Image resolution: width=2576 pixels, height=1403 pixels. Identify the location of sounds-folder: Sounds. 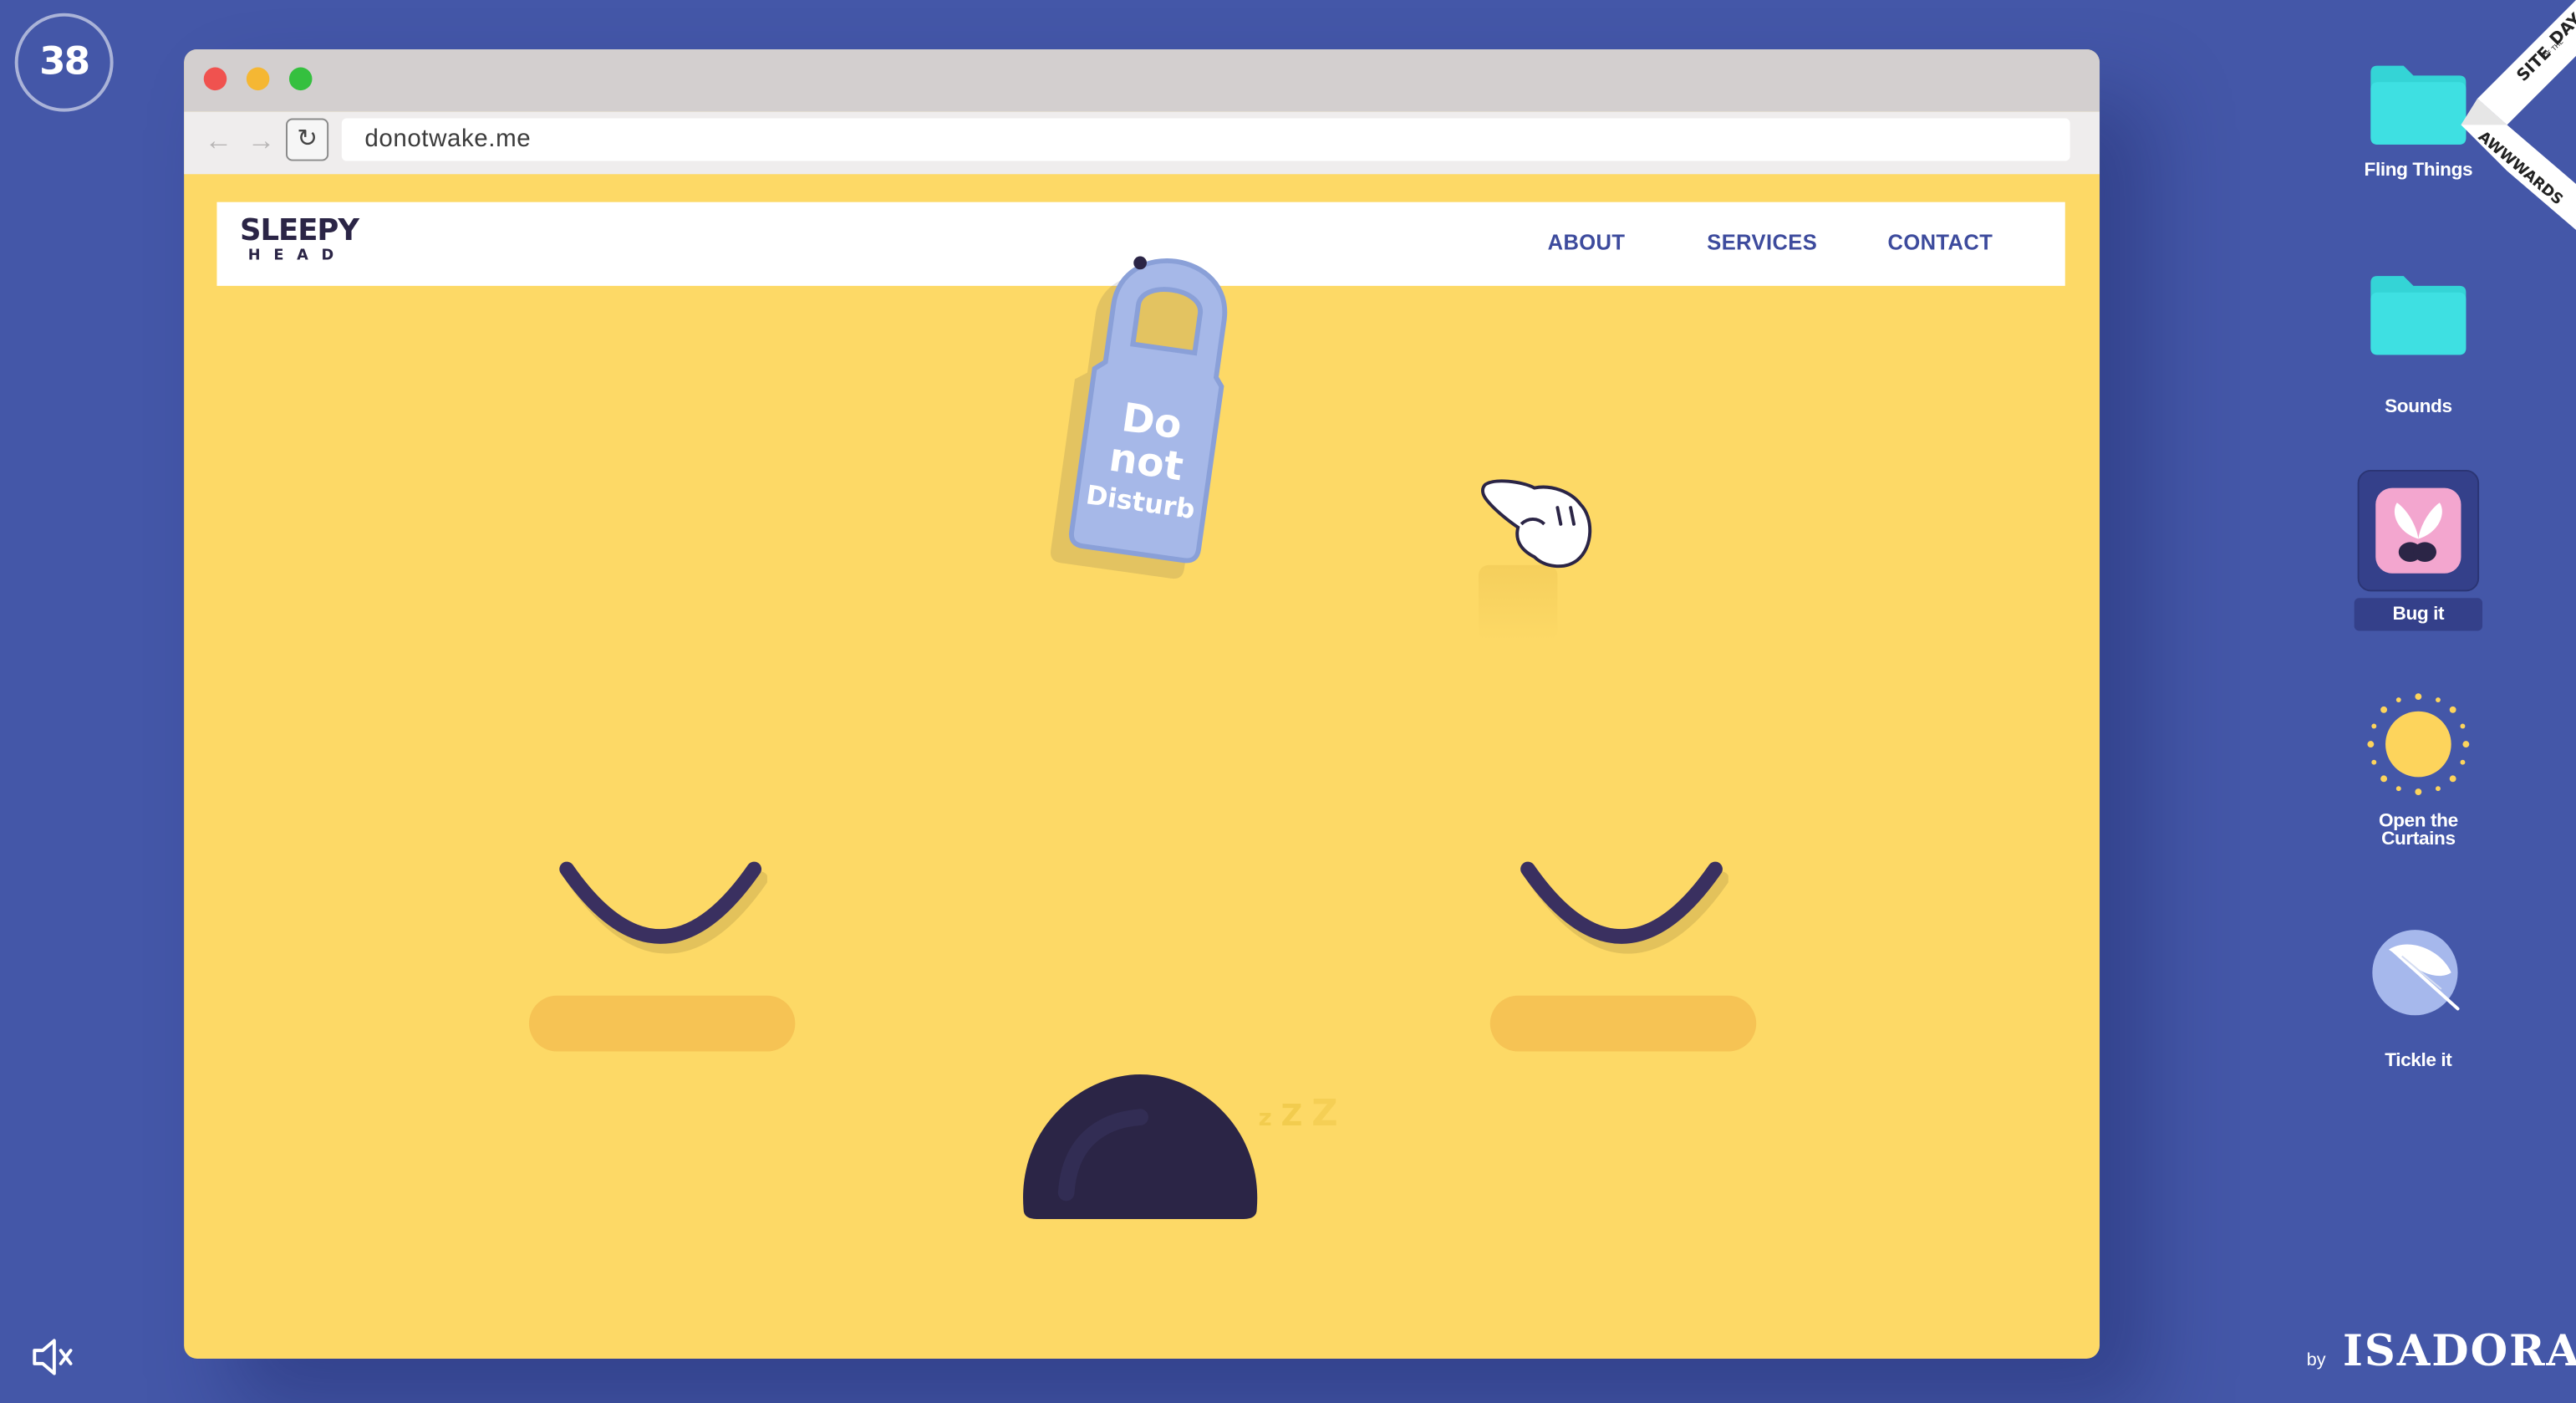
(2418, 343).